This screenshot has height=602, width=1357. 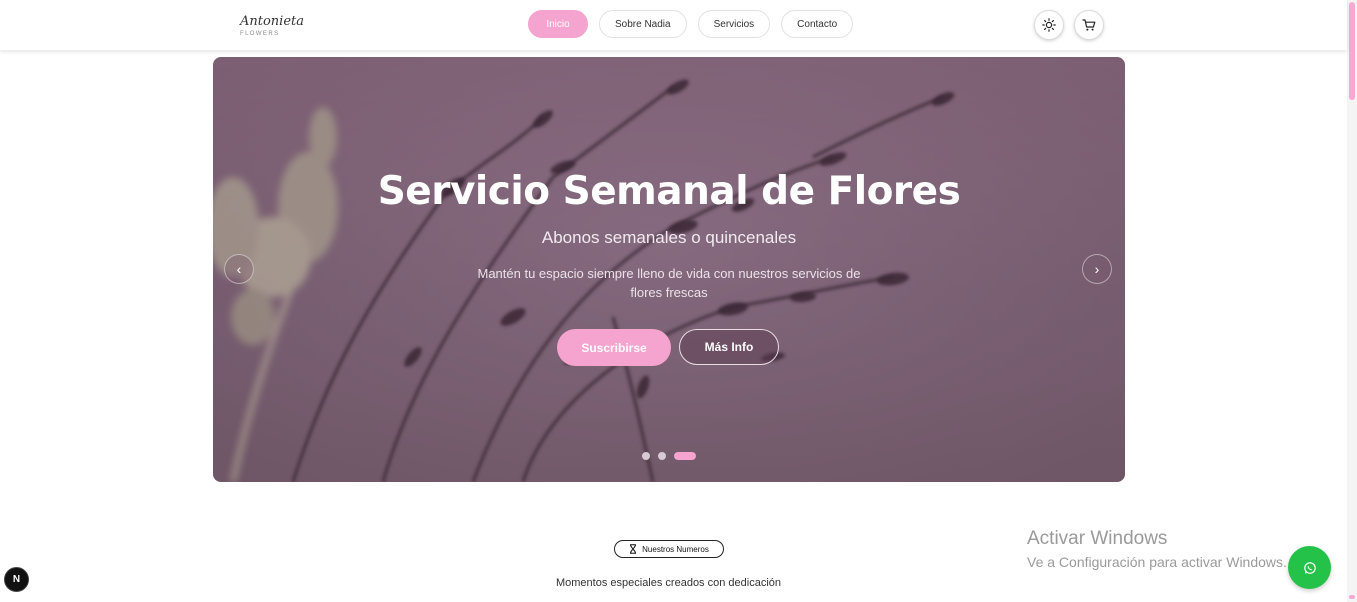 What do you see at coordinates (1097, 538) in the screenshot?
I see `windows-activation-title: Activar Windows` at bounding box center [1097, 538].